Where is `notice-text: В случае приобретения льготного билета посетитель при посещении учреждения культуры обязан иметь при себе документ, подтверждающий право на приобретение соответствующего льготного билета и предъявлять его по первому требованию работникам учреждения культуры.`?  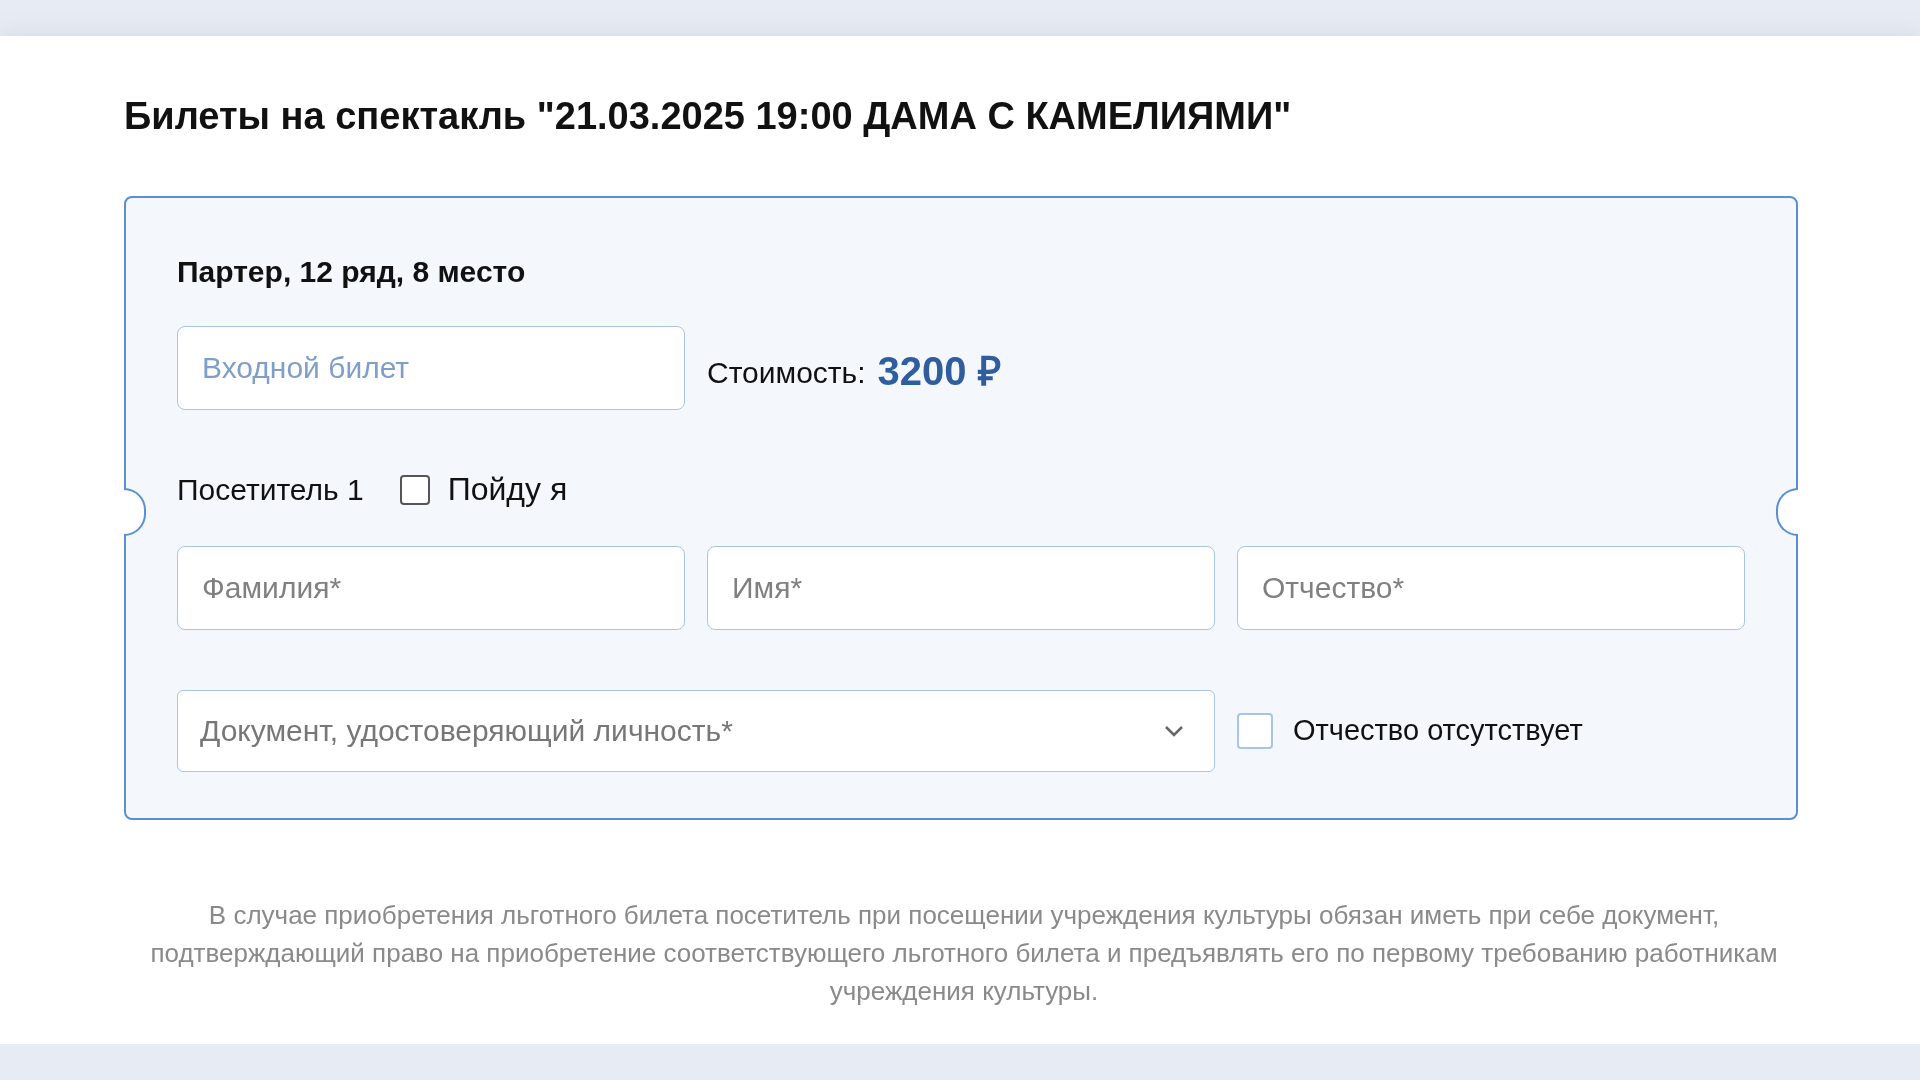 notice-text: В случае приобретения льготного билета посетитель при посещении учреждения культуры обязан иметь при себе документ, подтверждающий право на приобретение соответствующего льготного билета и предъявлять его по первому требованию работникам учреждения культуры. is located at coordinates (964, 953).